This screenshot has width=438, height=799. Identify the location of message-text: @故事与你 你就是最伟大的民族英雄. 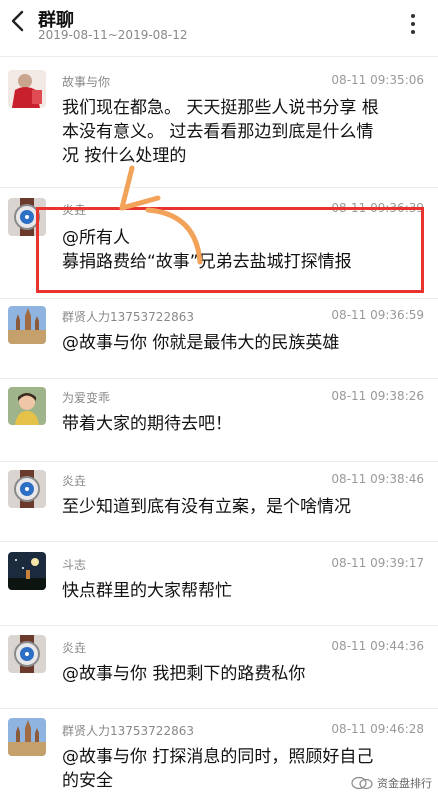
(201, 343).